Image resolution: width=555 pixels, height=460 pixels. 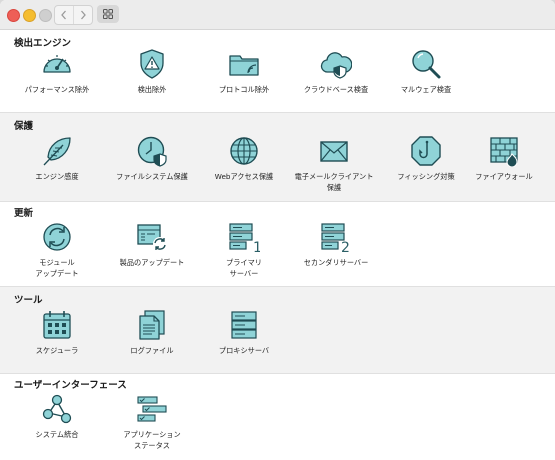 What do you see at coordinates (336, 65) in the screenshot?
I see `cloud-shield-icon` at bounding box center [336, 65].